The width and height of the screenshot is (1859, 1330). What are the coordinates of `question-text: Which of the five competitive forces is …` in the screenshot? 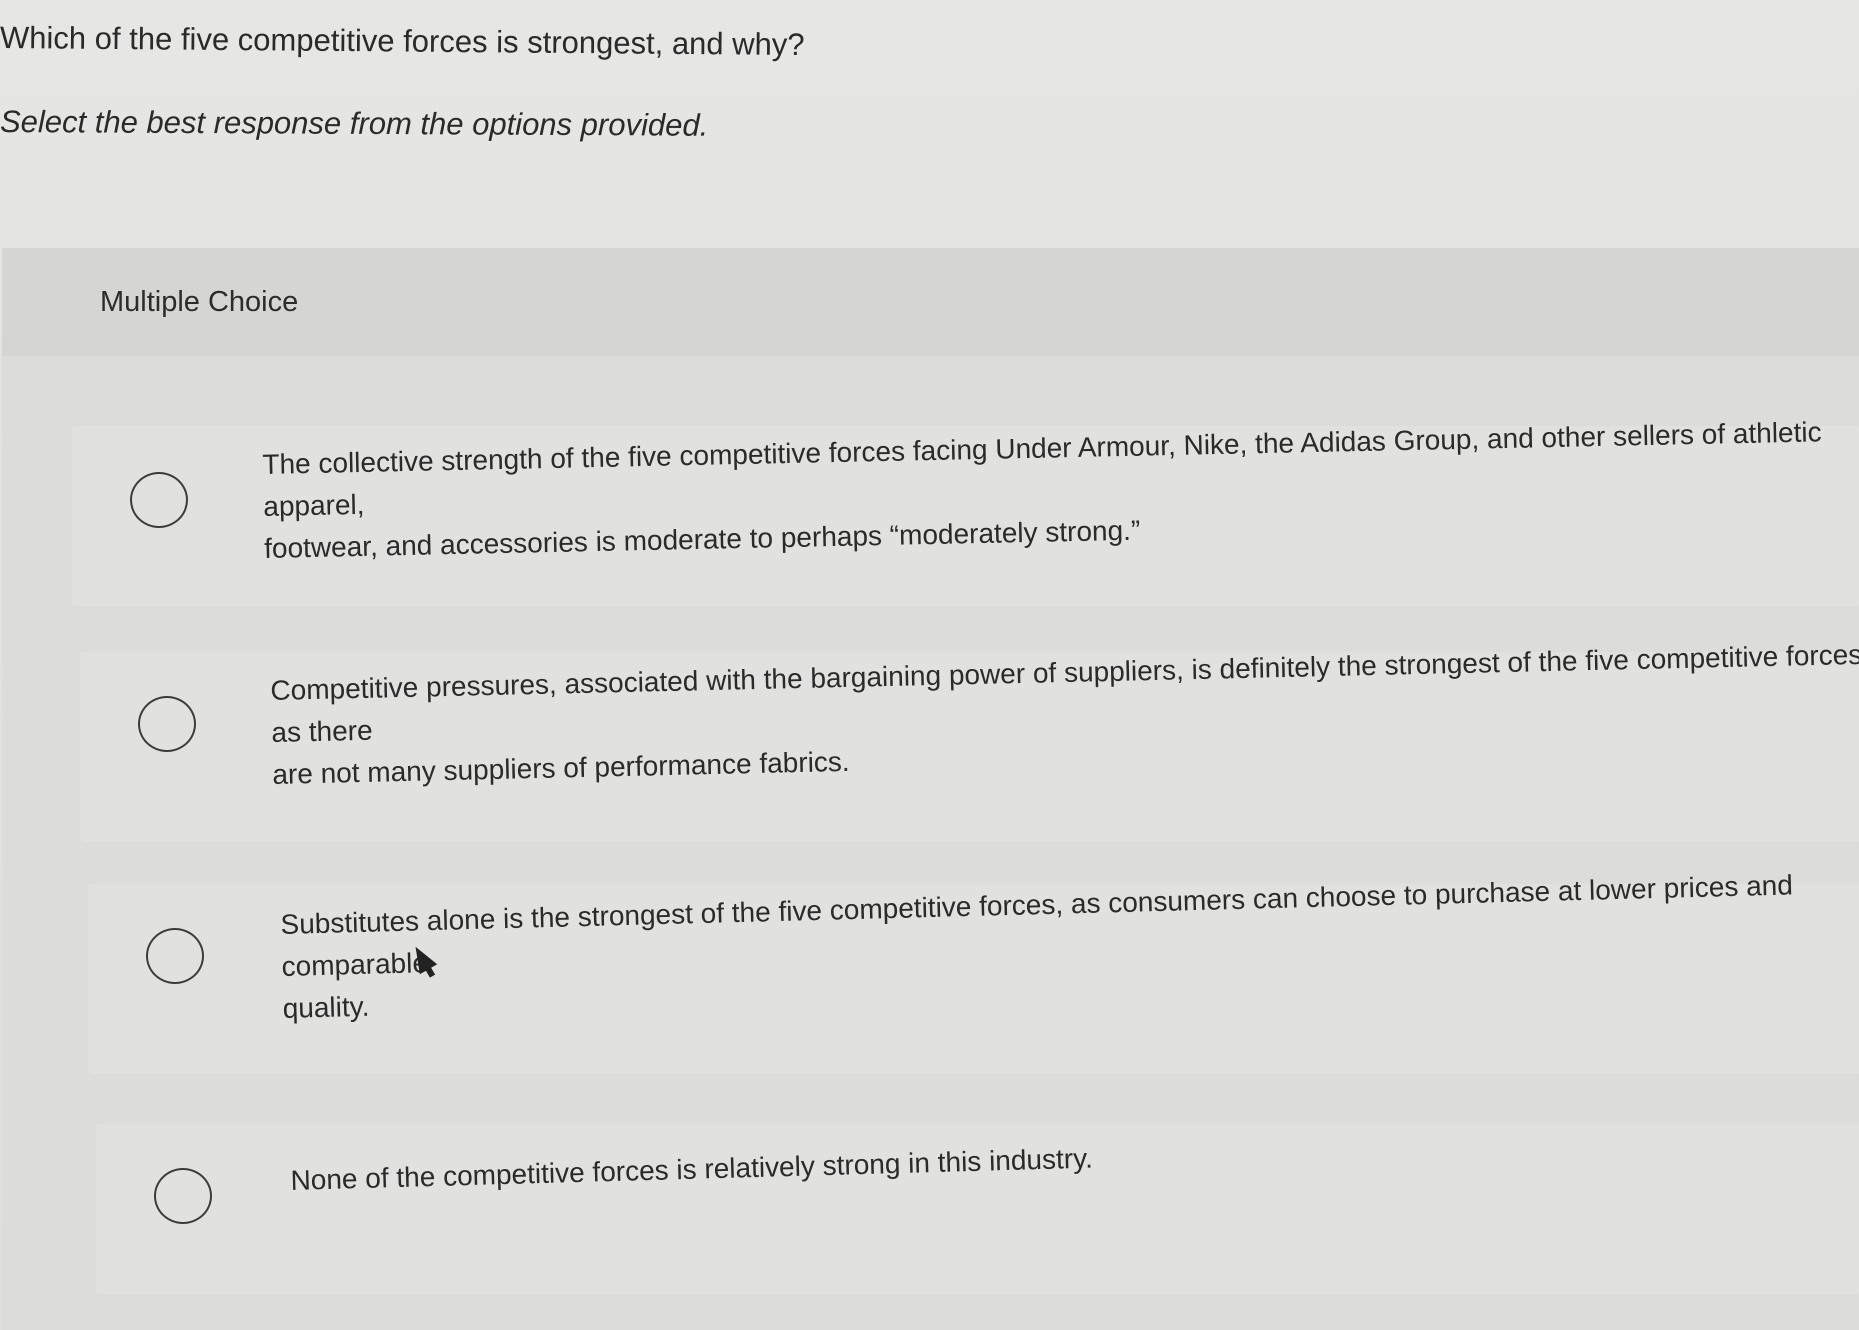 It's located at (402, 41).